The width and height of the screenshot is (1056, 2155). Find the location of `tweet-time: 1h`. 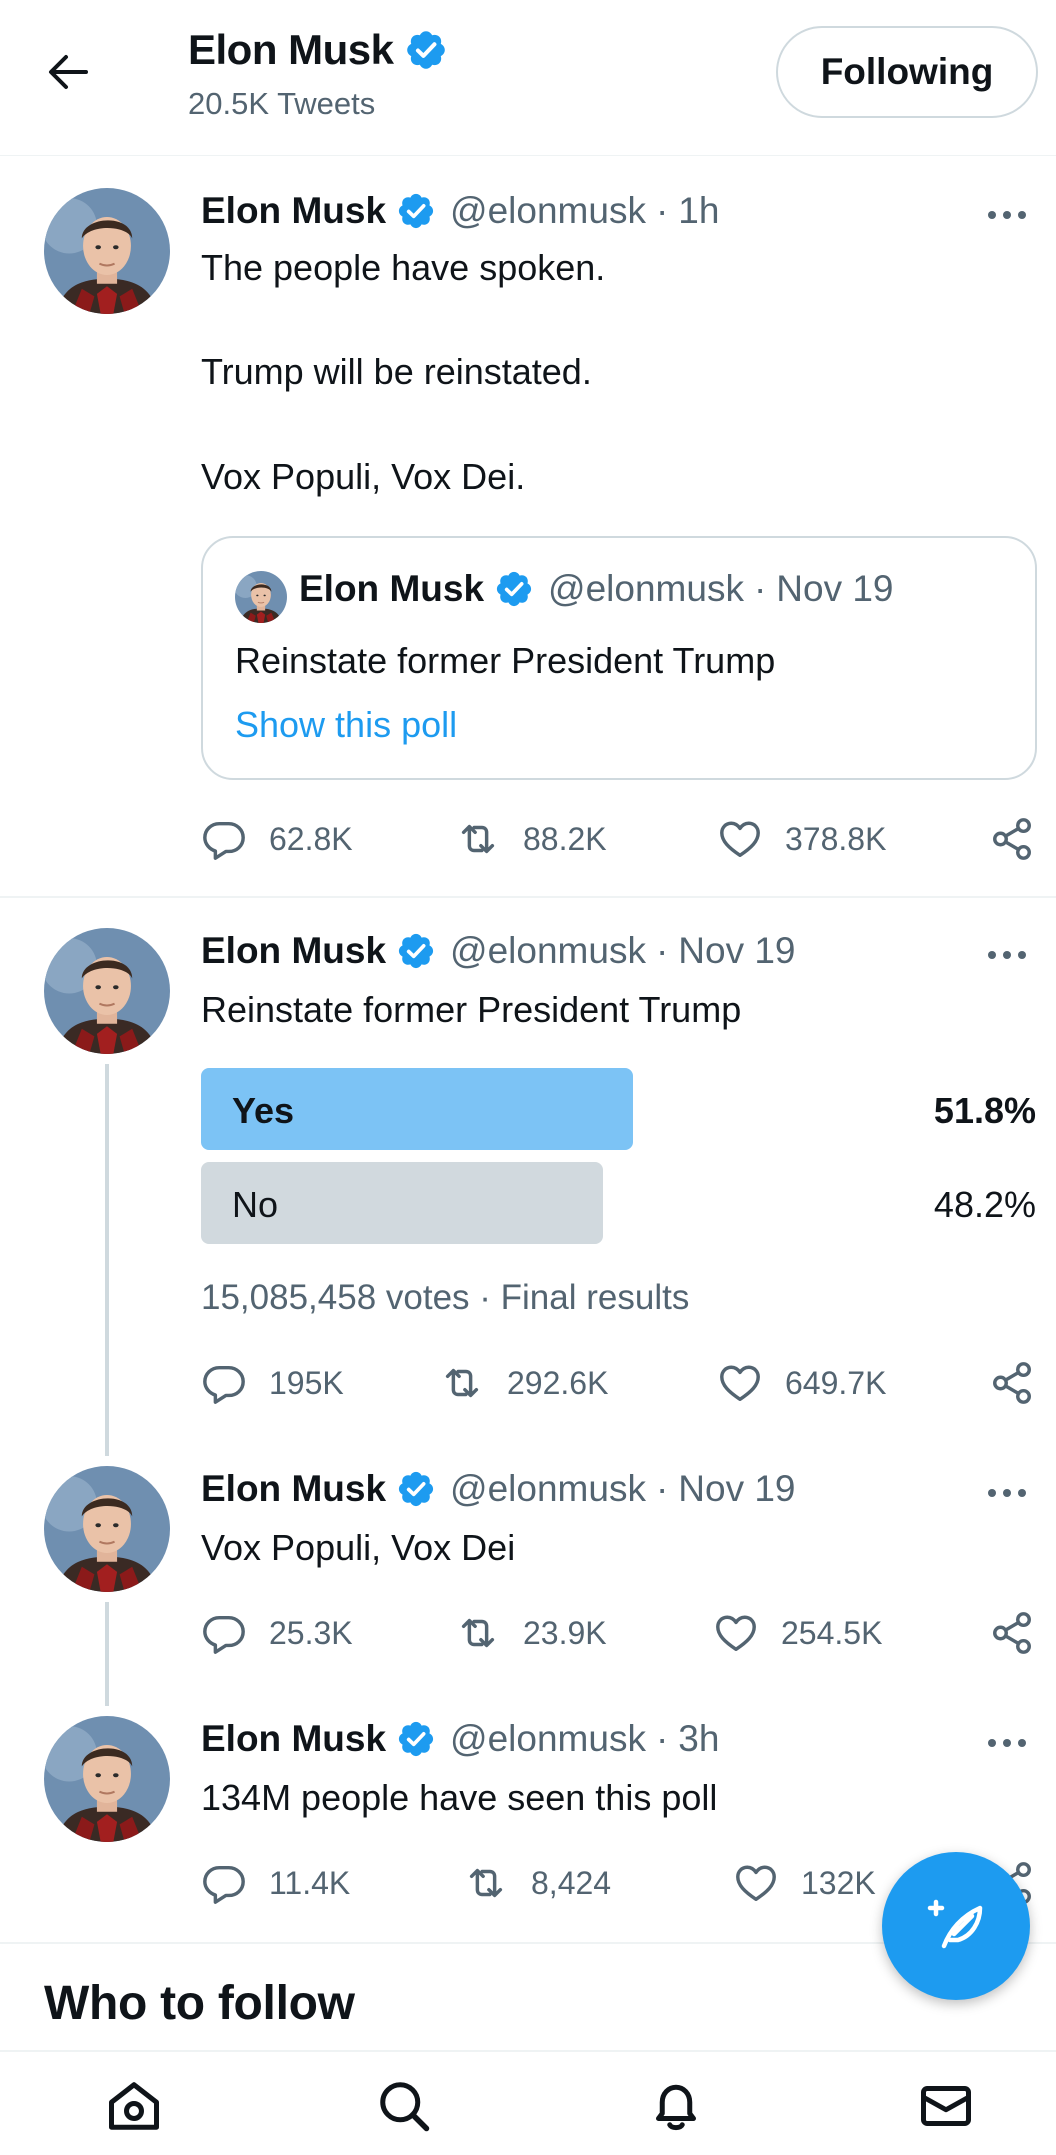

tweet-time: 1h is located at coordinates (698, 211).